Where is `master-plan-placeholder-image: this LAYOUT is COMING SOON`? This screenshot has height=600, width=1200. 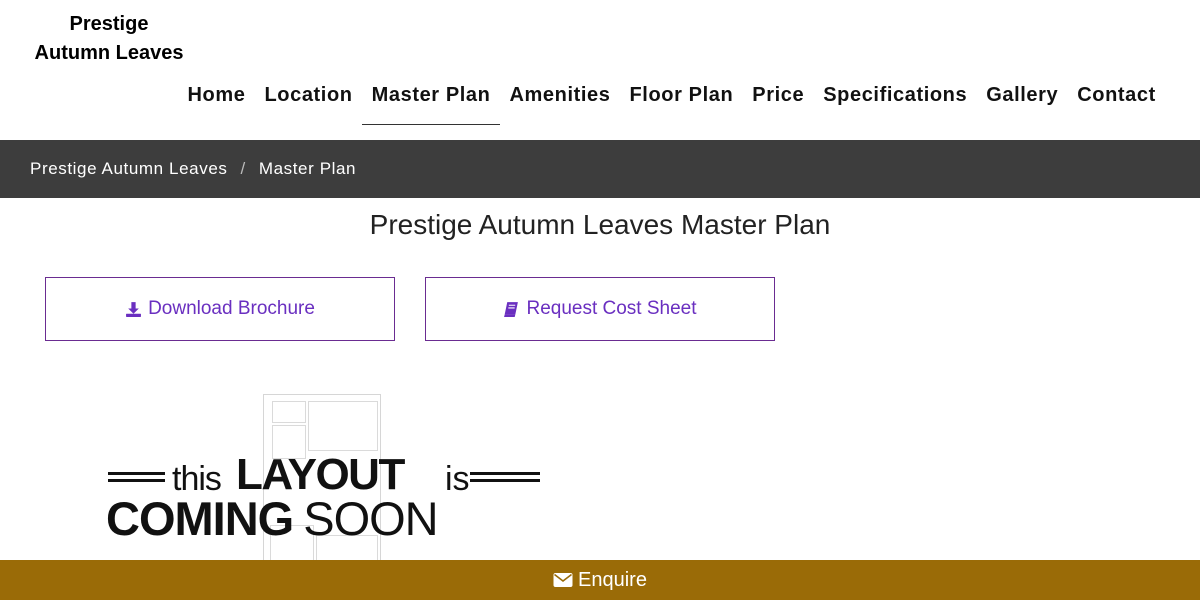
master-plan-placeholder-image: this LAYOUT is COMING SOON is located at coordinates (325, 477).